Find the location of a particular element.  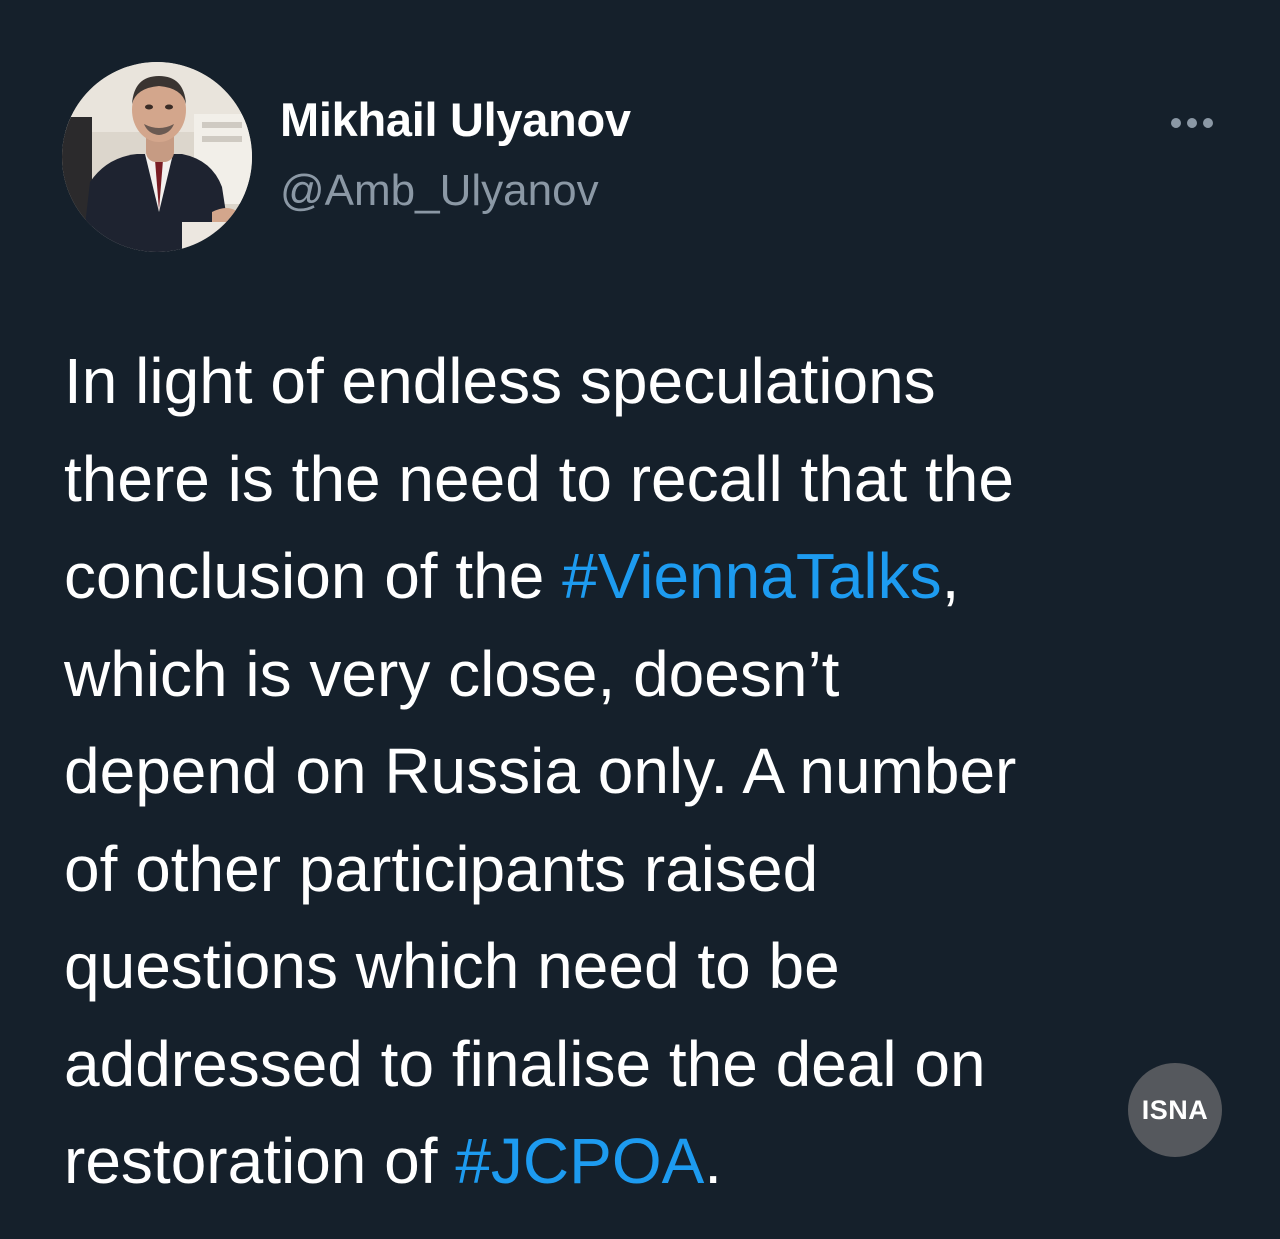

author-handle: @Amb_Ulyanov is located at coordinates (439, 191).